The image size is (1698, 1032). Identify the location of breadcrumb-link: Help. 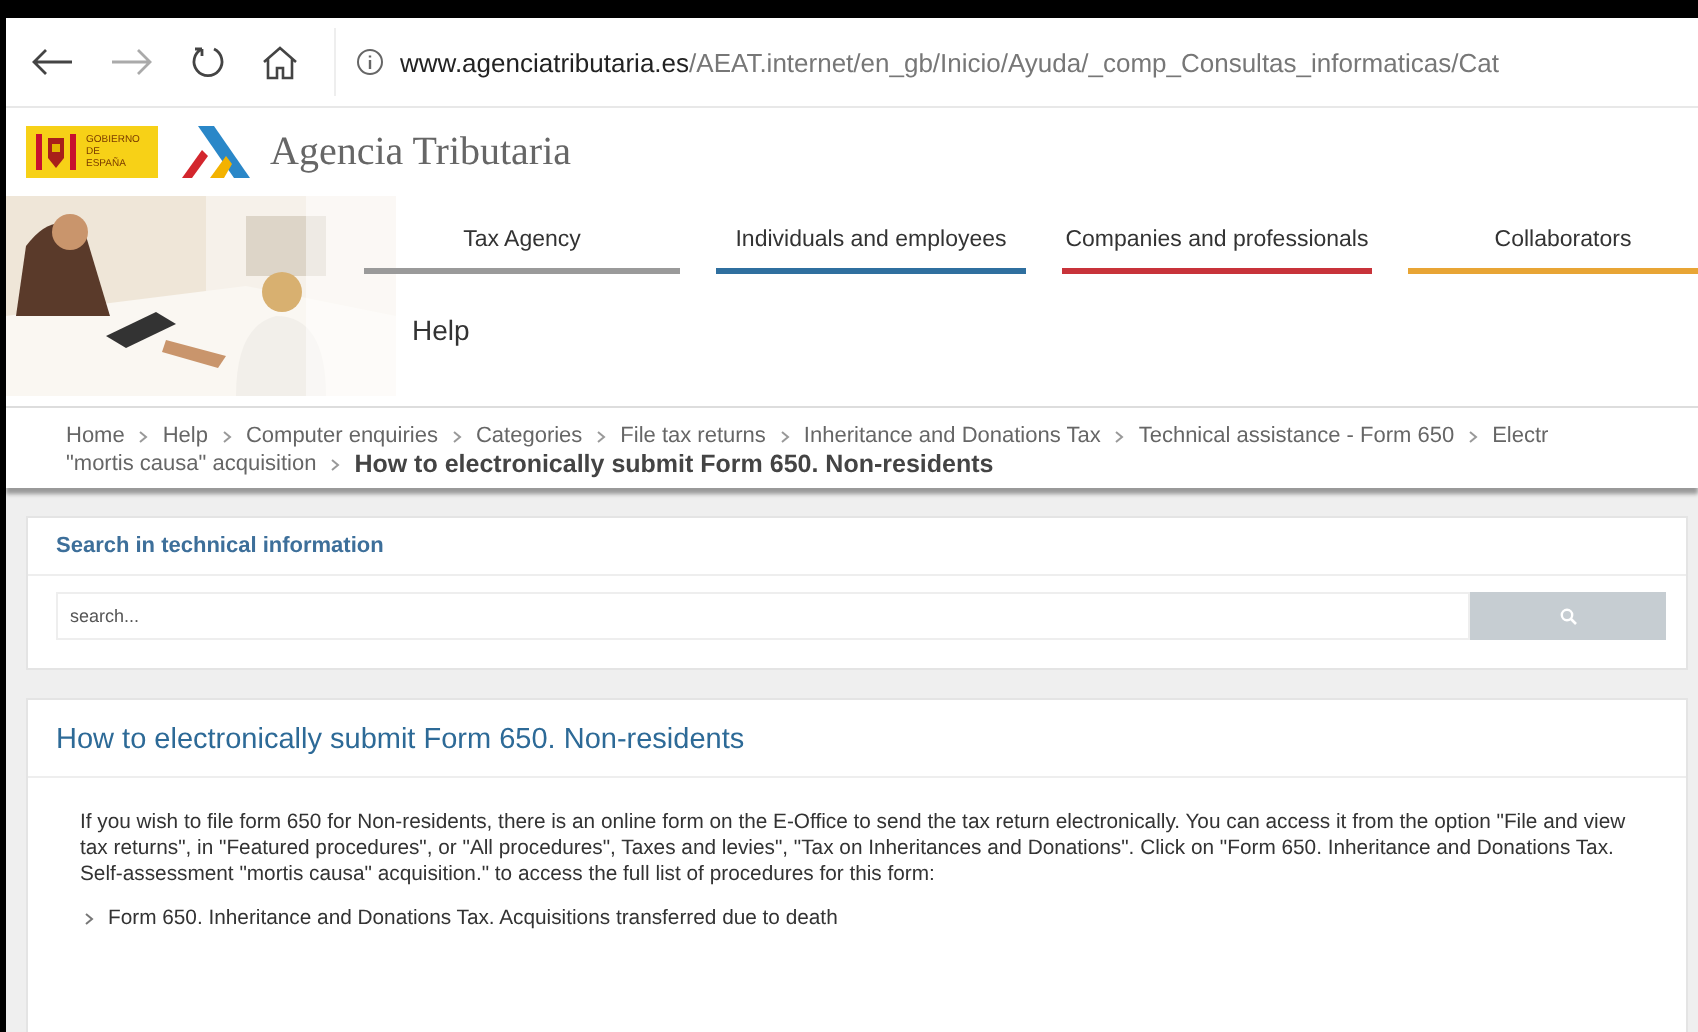
(185, 436).